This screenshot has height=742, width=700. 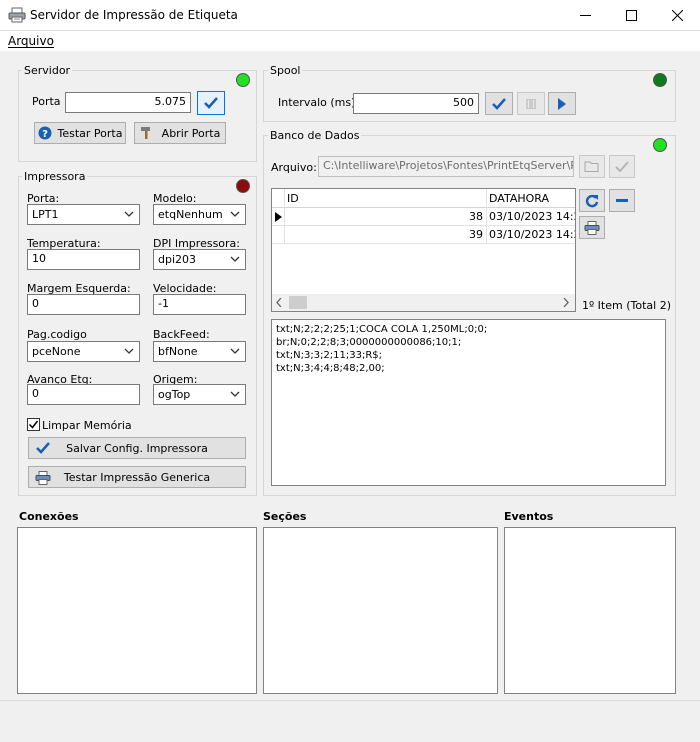 What do you see at coordinates (476, 234) in the screenshot?
I see `row-id: 39` at bounding box center [476, 234].